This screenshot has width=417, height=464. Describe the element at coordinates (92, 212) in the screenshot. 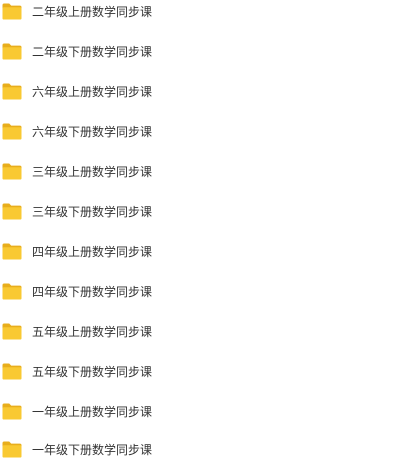

I see `folder-name: 三年级下册数学同步课` at that location.